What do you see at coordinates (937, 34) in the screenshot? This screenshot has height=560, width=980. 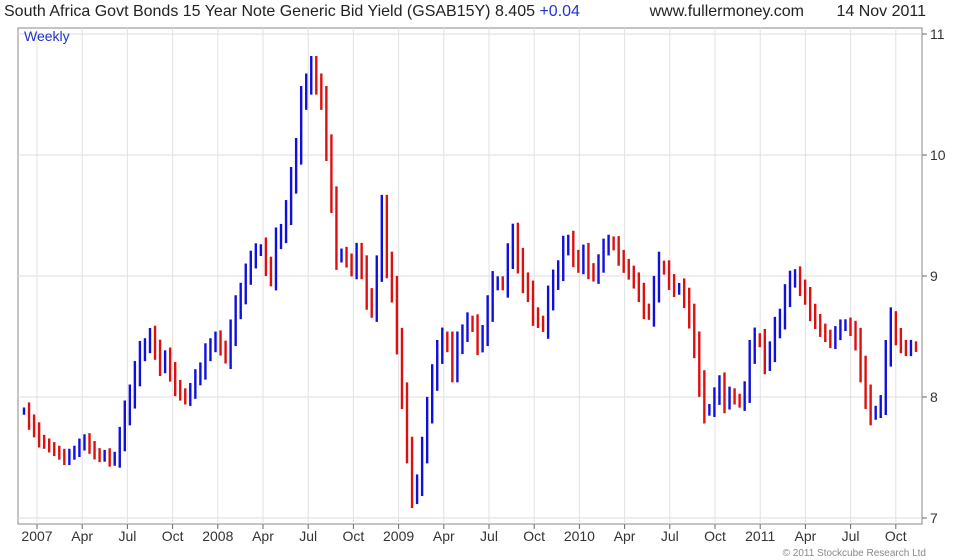 I see `y-tick-label: 11` at bounding box center [937, 34].